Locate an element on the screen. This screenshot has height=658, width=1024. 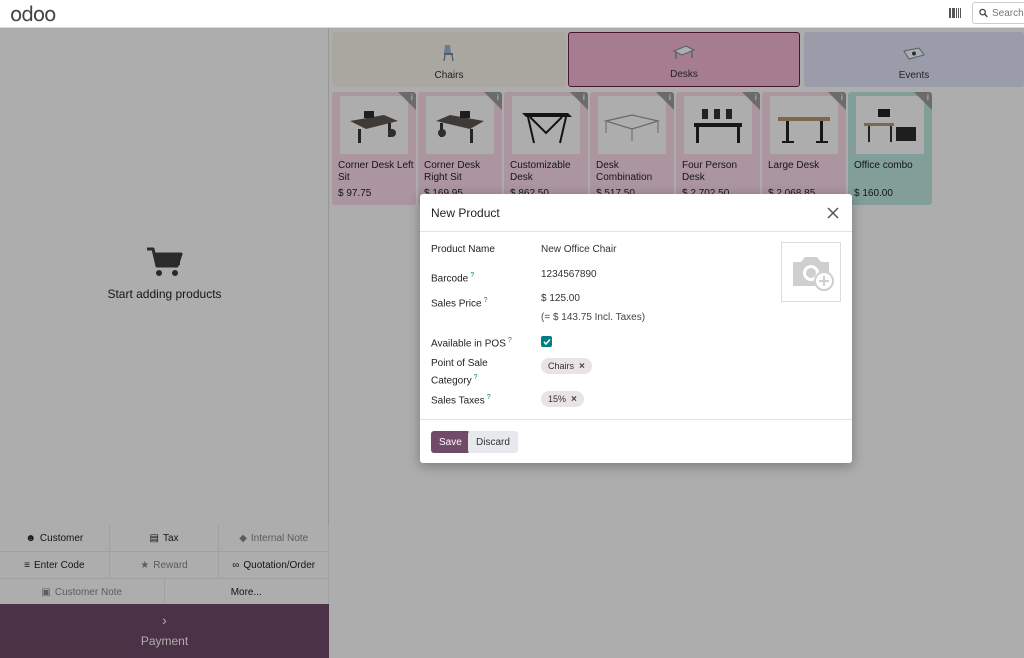
sales-price-field: $ 125.00 is located at coordinates (560, 298).